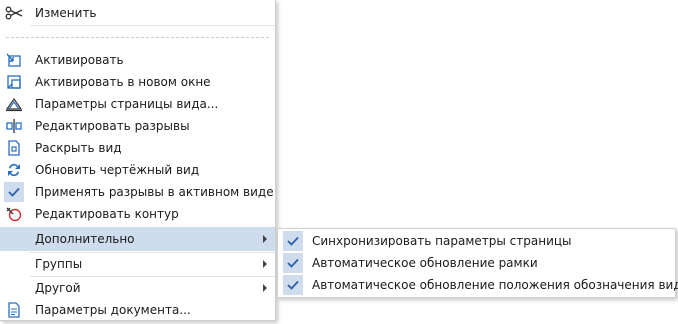  What do you see at coordinates (117, 170) in the screenshot?
I see `menu-item-label: Обновить чертёжный вид` at bounding box center [117, 170].